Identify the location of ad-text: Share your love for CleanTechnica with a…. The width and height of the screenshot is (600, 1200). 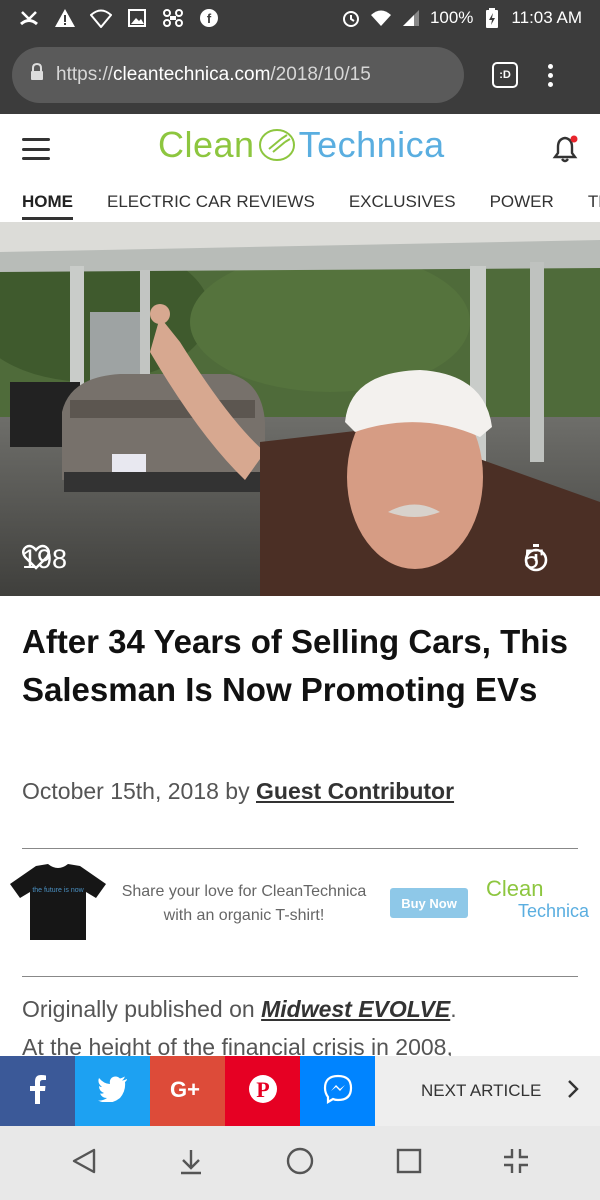
(244, 904).